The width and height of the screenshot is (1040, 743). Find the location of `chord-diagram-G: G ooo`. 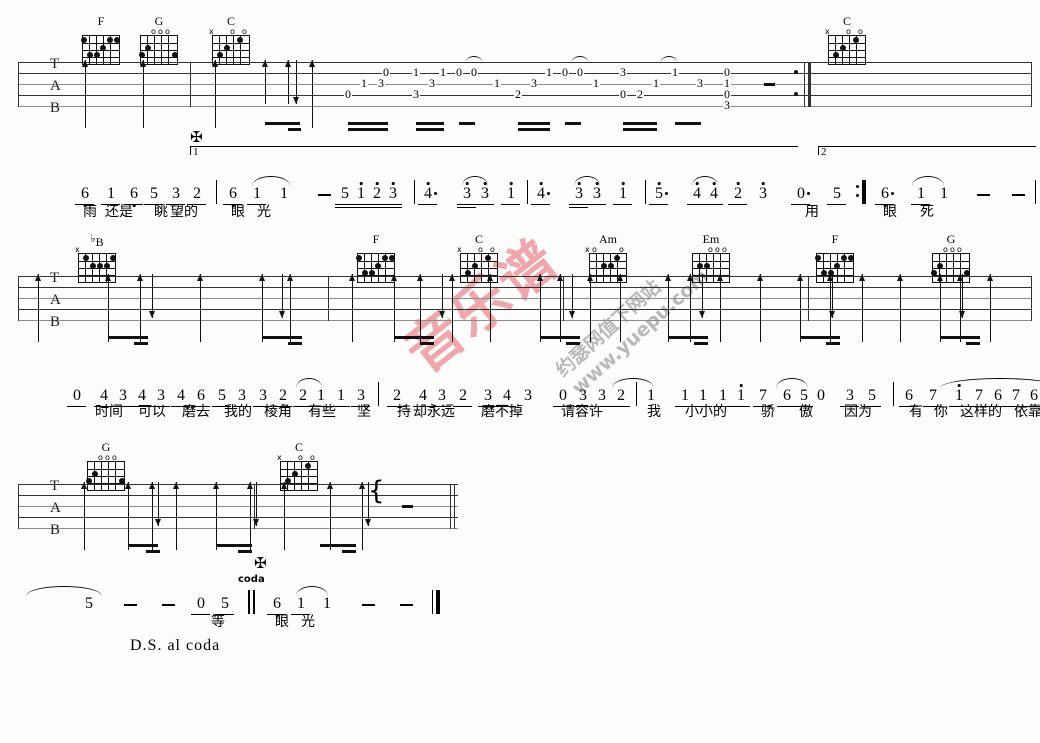

chord-diagram-G: G ooo is located at coordinates (159, 40).